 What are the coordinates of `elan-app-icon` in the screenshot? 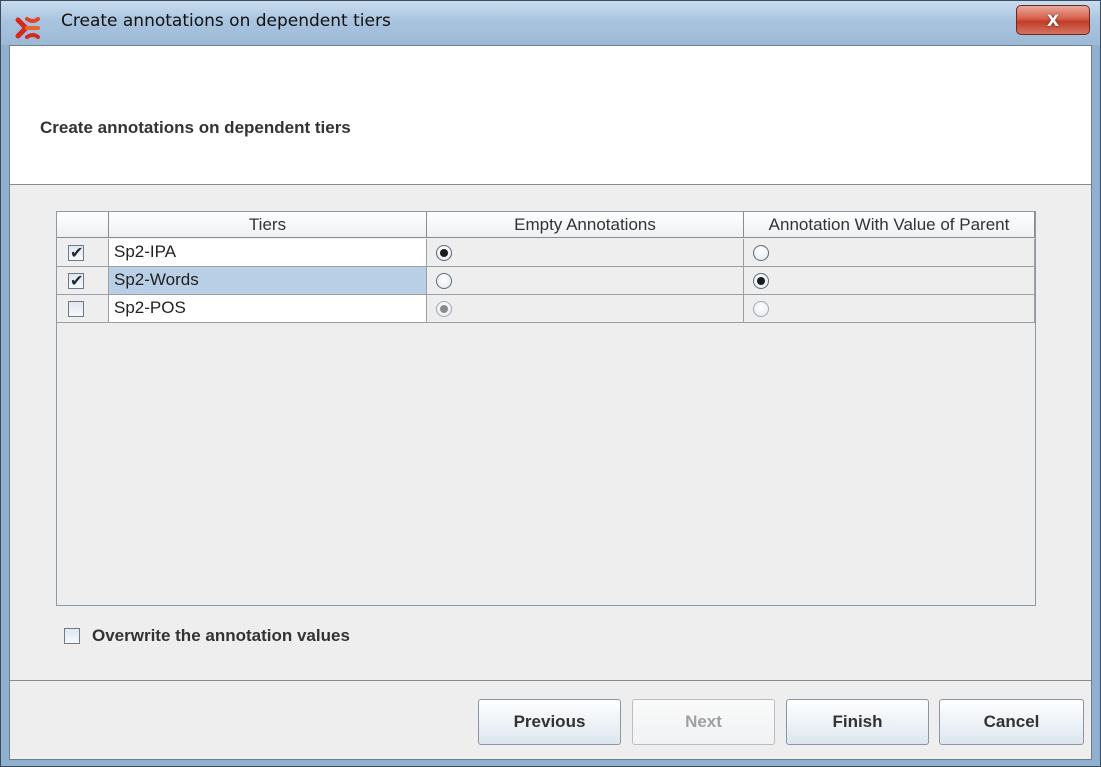 It's located at (27, 28).